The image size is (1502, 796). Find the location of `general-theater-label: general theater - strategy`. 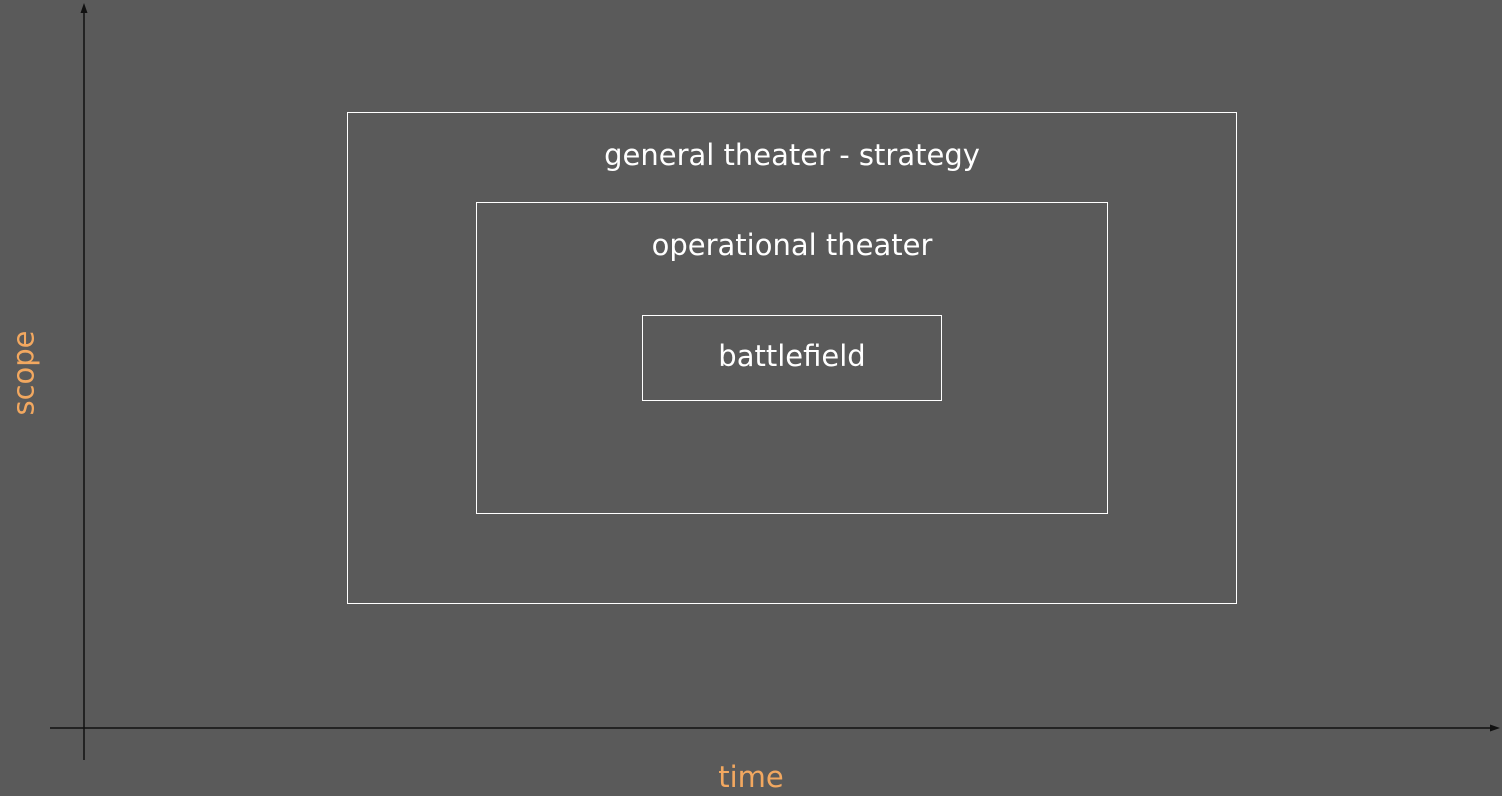

general-theater-label: general theater - strategy is located at coordinates (792, 155).